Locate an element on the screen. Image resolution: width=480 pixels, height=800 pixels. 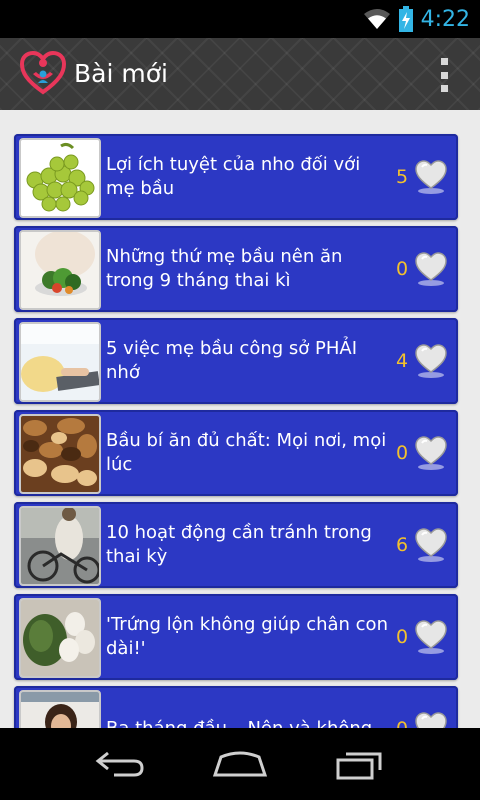
home-icon is located at coordinates (240, 764).